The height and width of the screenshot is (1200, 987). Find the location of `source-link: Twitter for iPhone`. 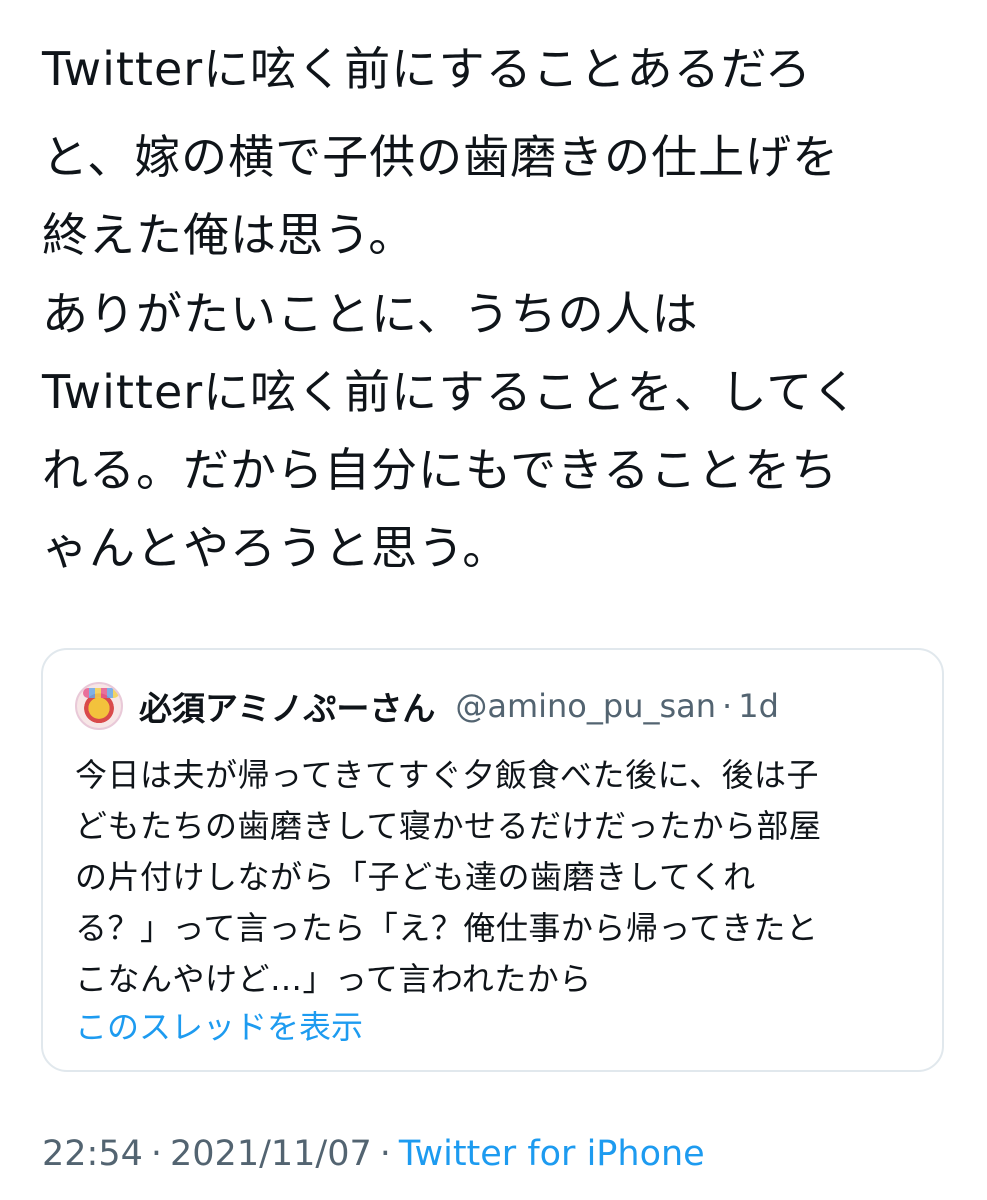

source-link: Twitter for iPhone is located at coordinates (552, 1154).